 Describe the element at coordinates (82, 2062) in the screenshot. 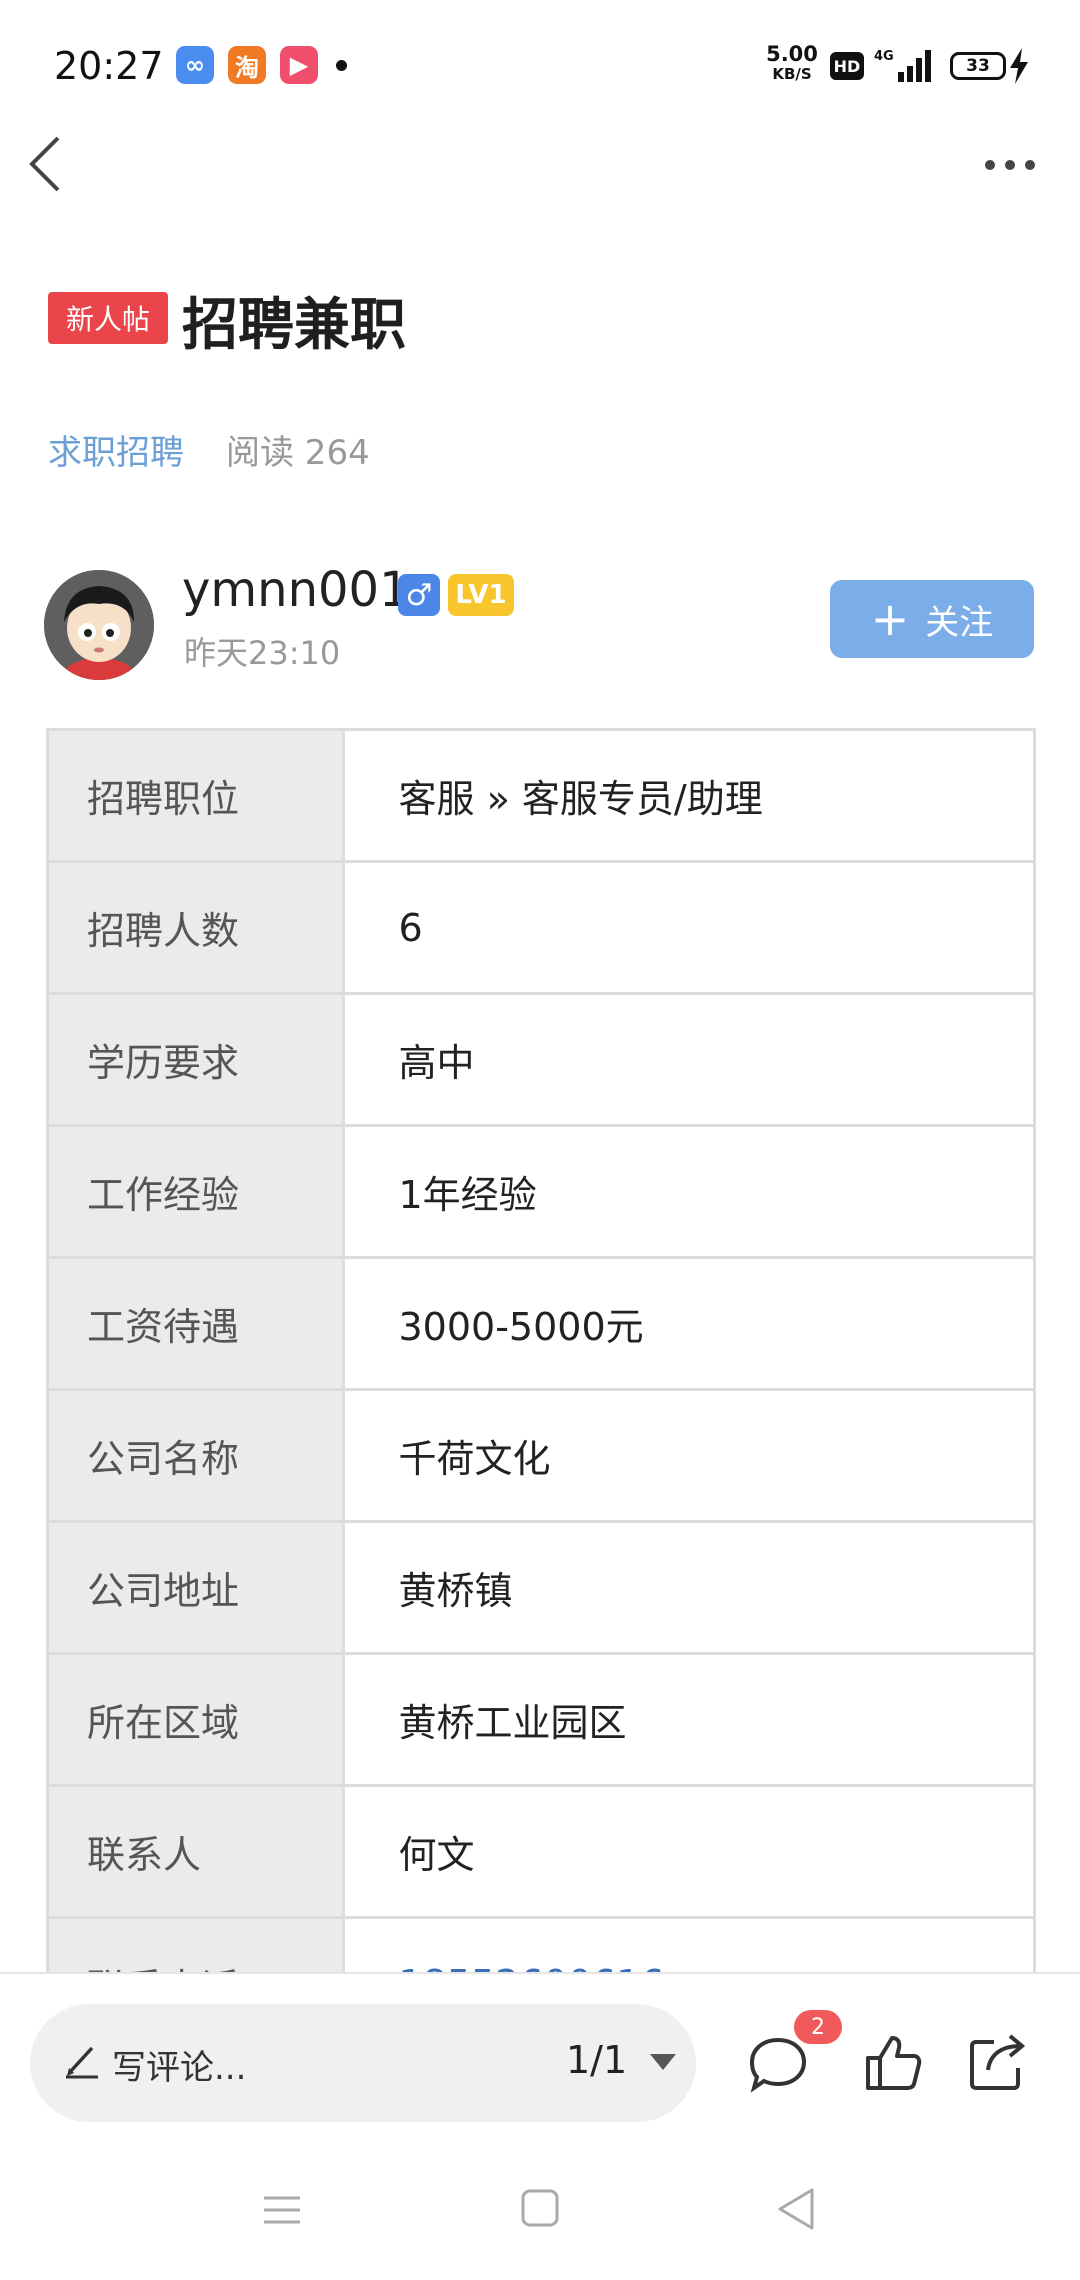

I see `pencil-icon` at that location.